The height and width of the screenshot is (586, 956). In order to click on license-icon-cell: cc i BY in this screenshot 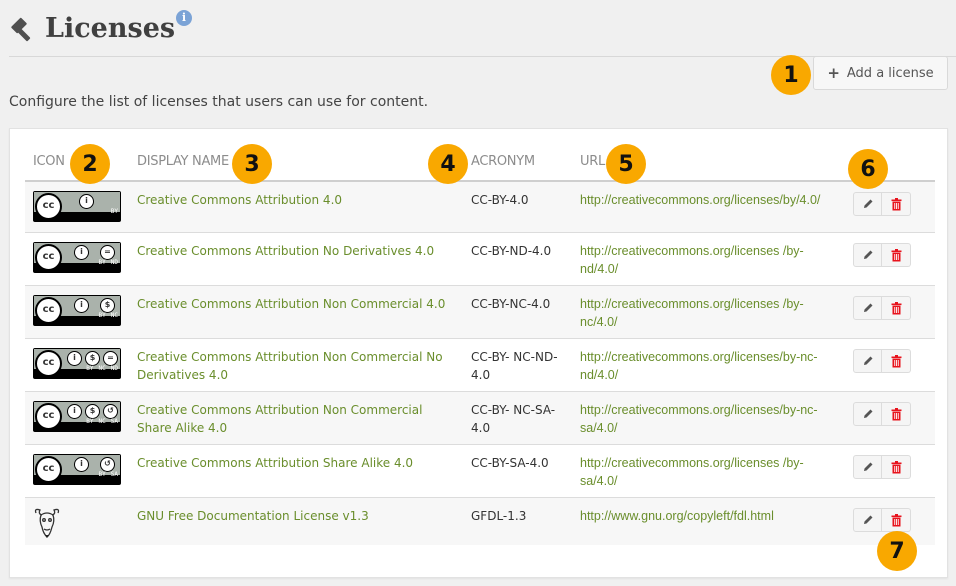, I will do `click(77, 206)`.